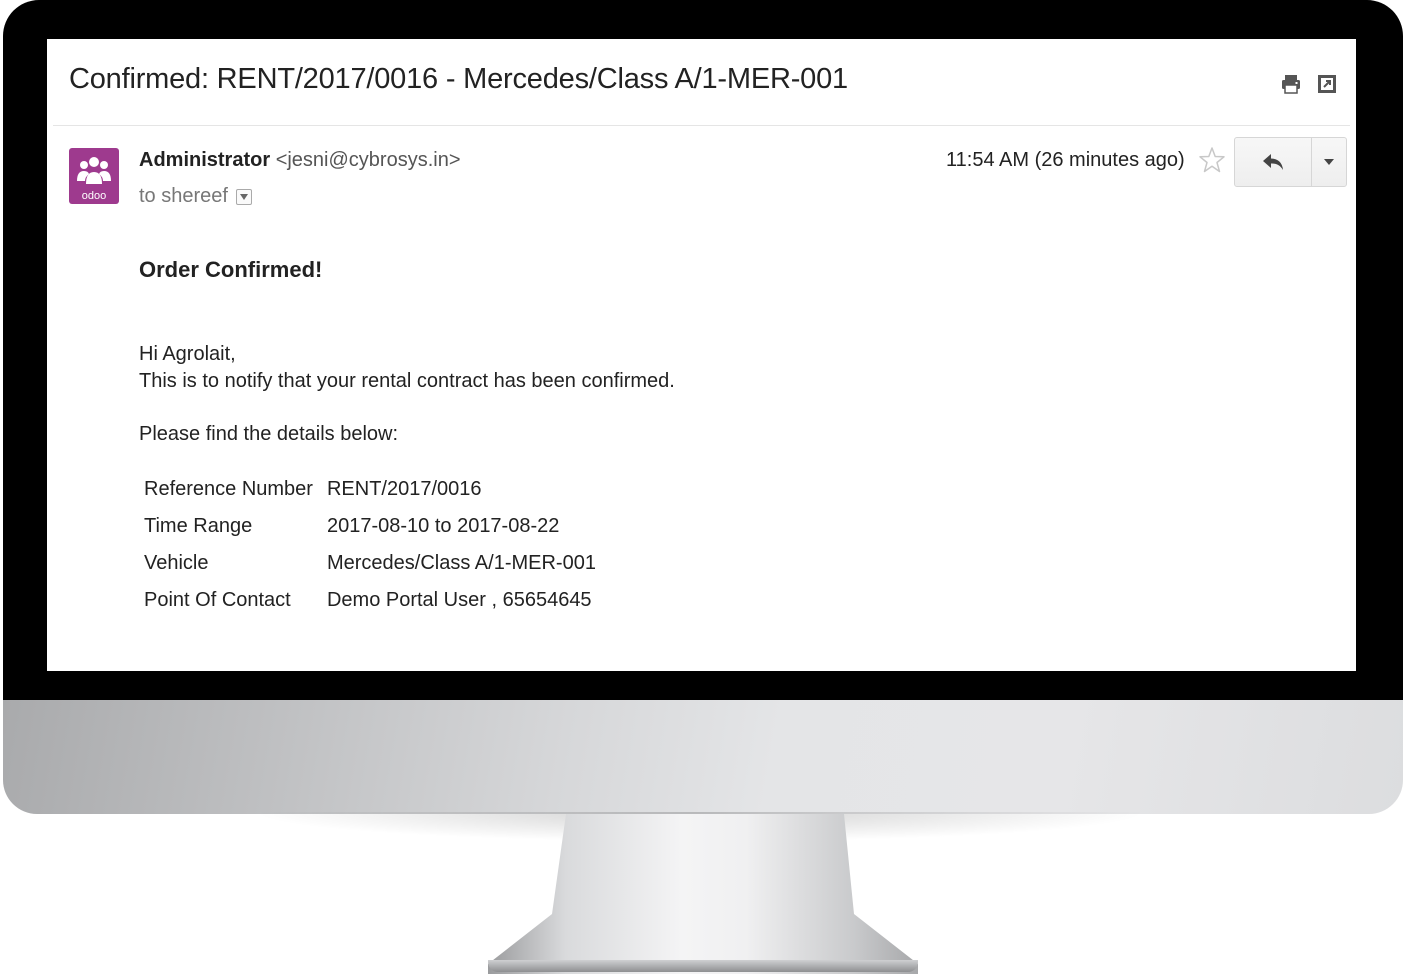  Describe the element at coordinates (703, 757) in the screenshot. I see `monitor-chin` at that location.